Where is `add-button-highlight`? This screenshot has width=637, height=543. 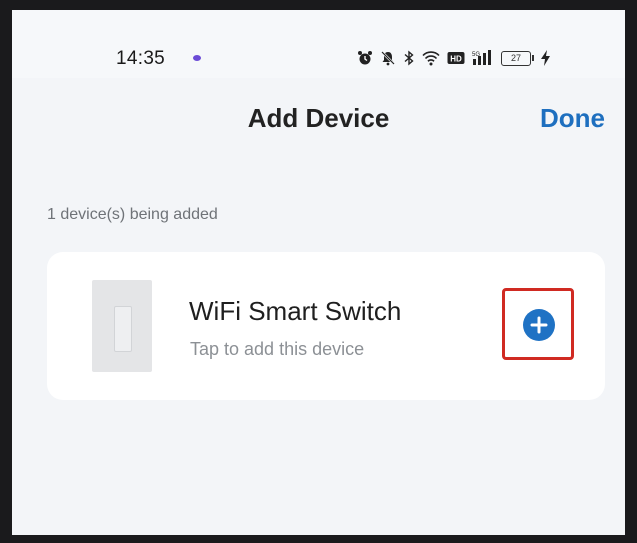 add-button-highlight is located at coordinates (538, 324).